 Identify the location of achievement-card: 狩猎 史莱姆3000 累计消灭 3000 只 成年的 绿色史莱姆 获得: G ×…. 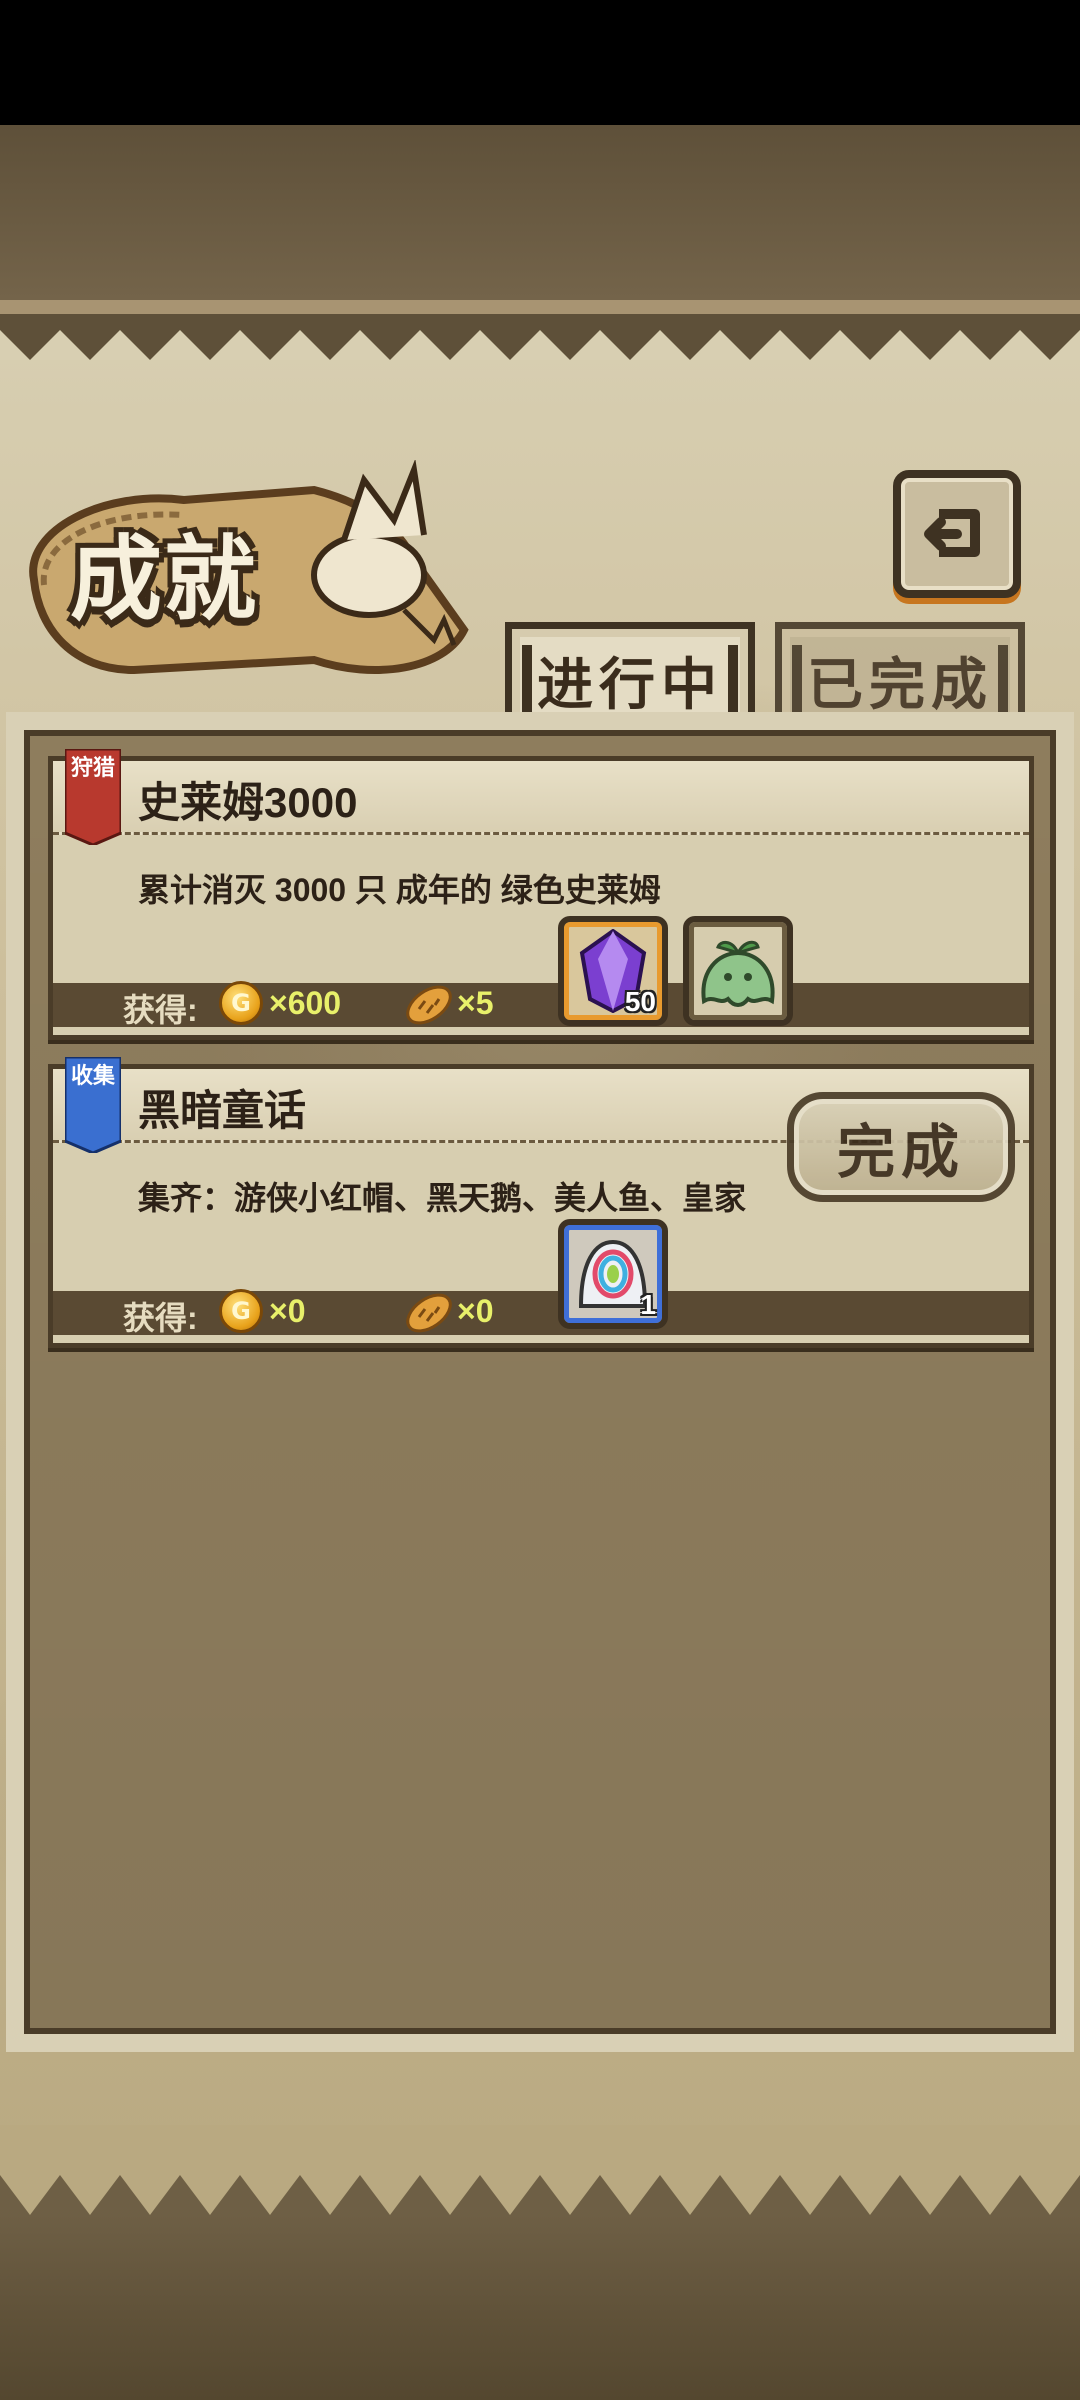
(541, 894).